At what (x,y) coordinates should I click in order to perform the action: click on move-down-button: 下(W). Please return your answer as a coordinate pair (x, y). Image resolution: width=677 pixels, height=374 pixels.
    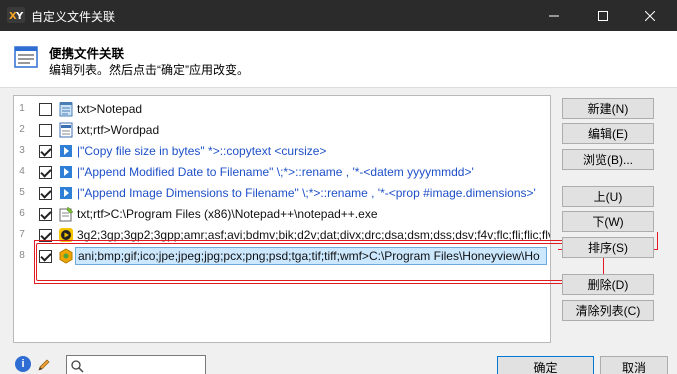
    Looking at the image, I should click on (608, 221).